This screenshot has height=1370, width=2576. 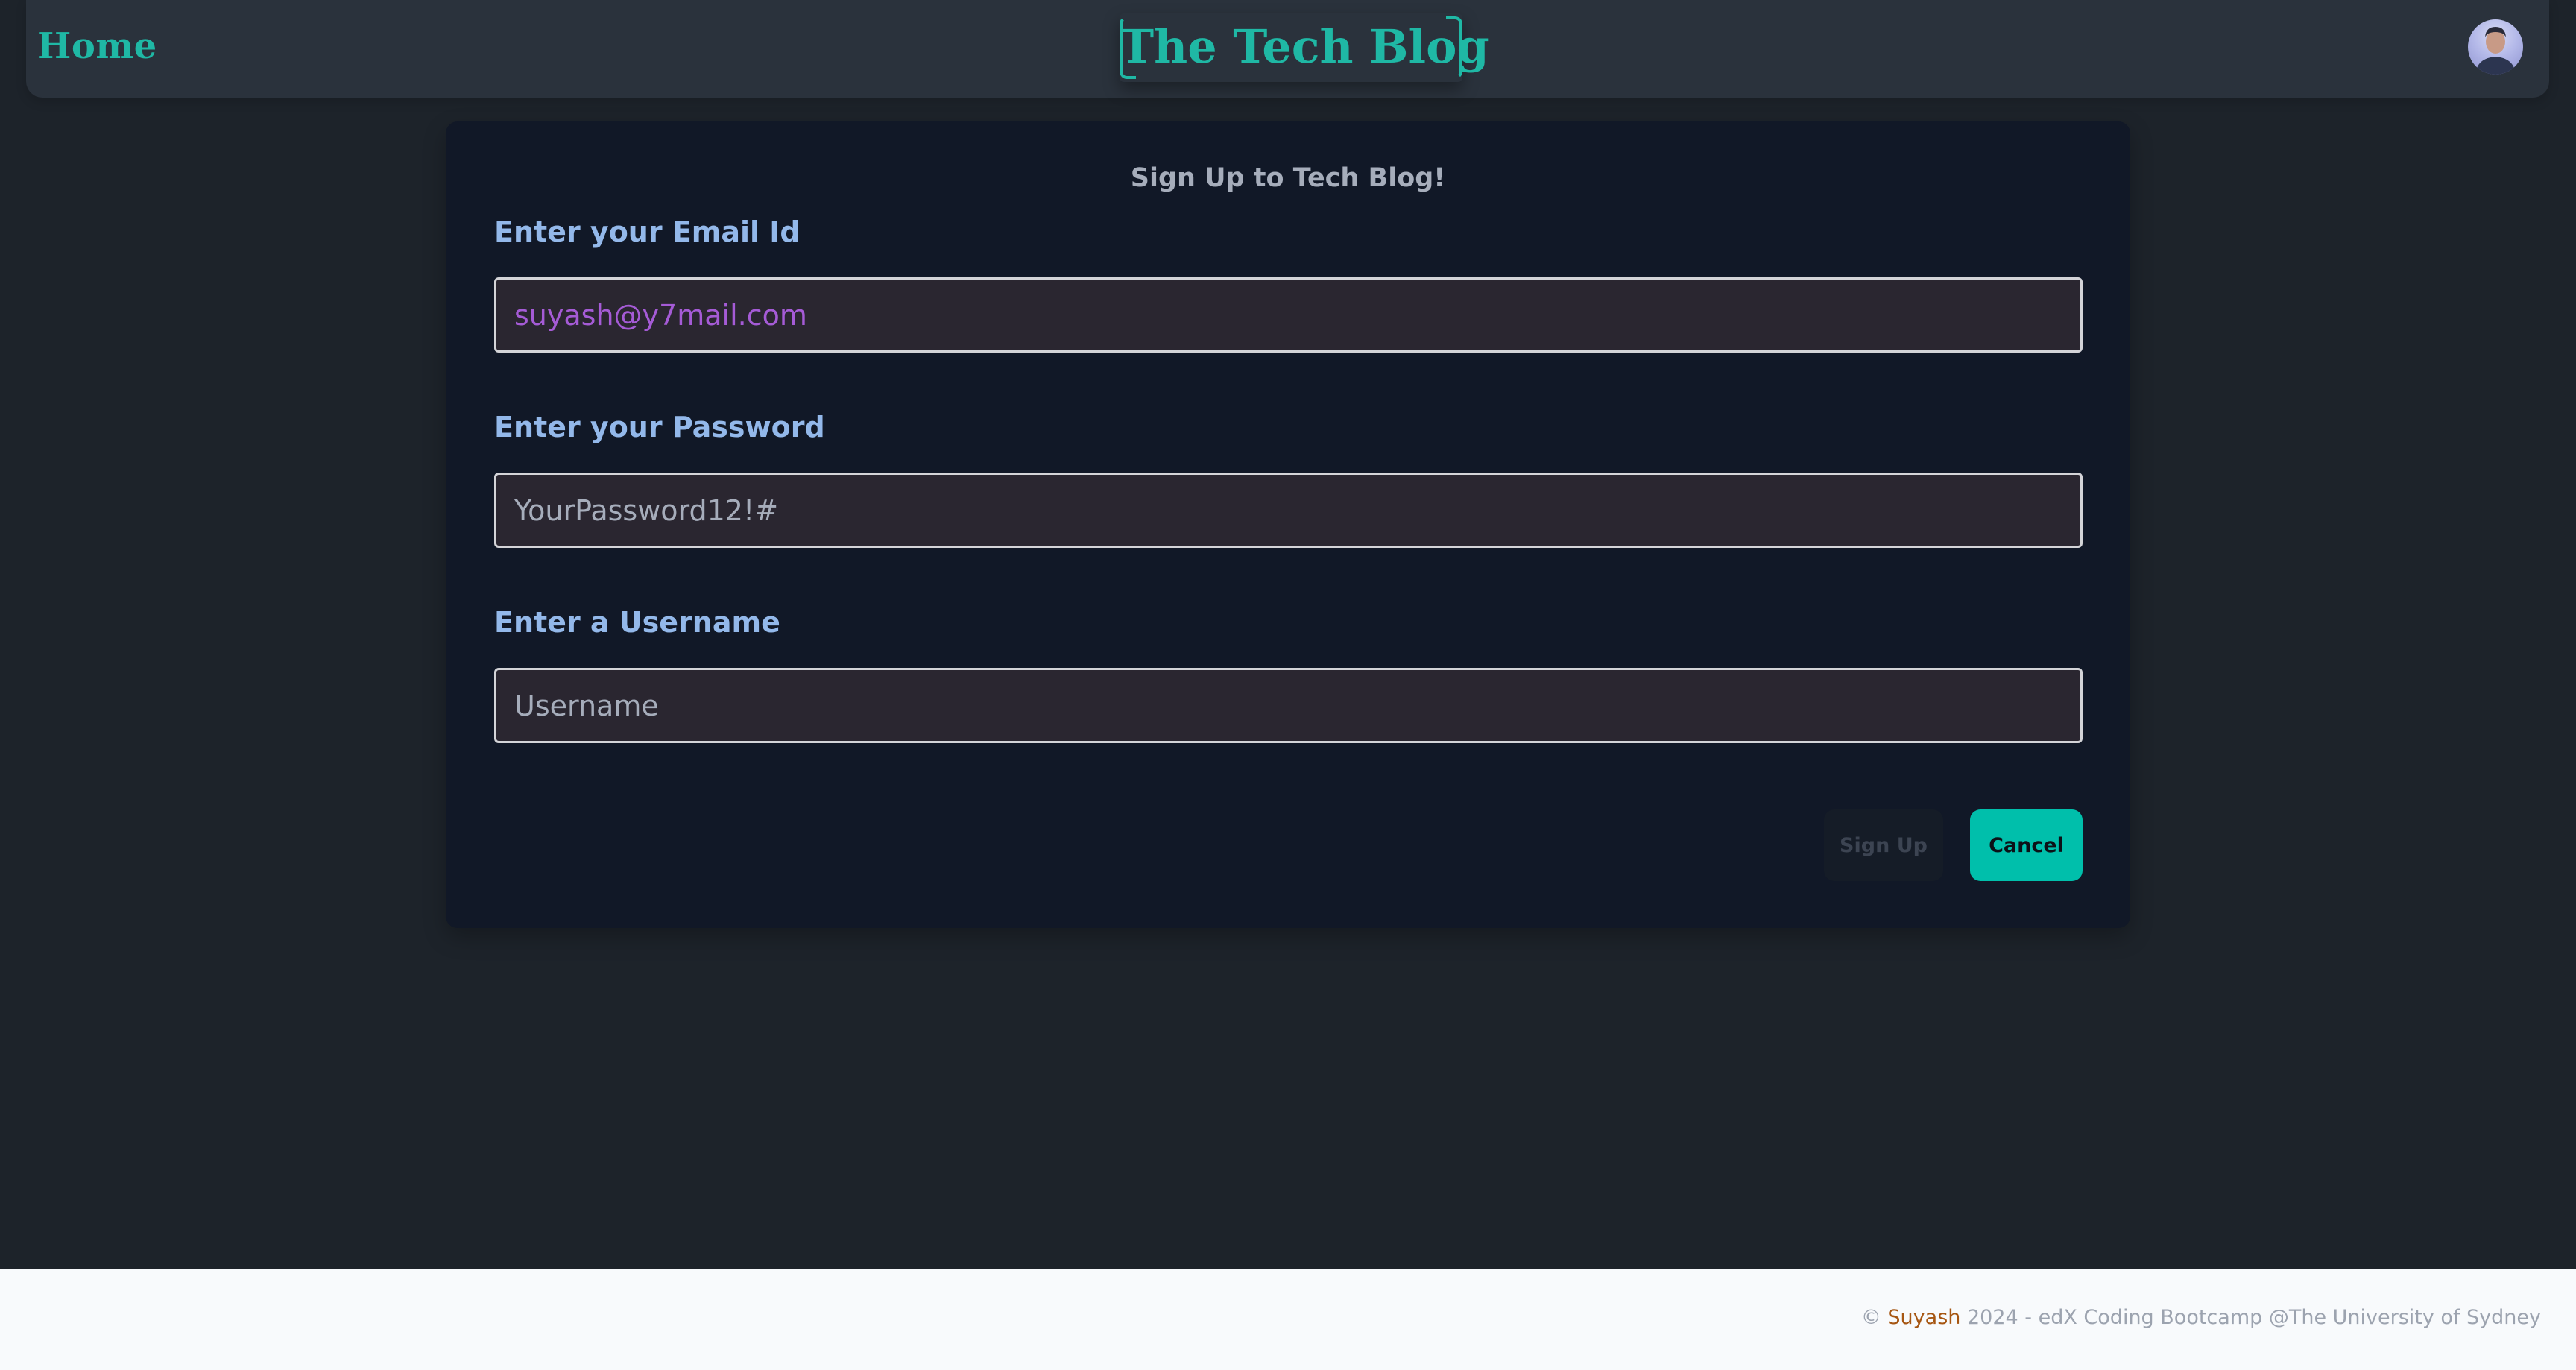 What do you see at coordinates (1288, 315) in the screenshot?
I see `email-field` at bounding box center [1288, 315].